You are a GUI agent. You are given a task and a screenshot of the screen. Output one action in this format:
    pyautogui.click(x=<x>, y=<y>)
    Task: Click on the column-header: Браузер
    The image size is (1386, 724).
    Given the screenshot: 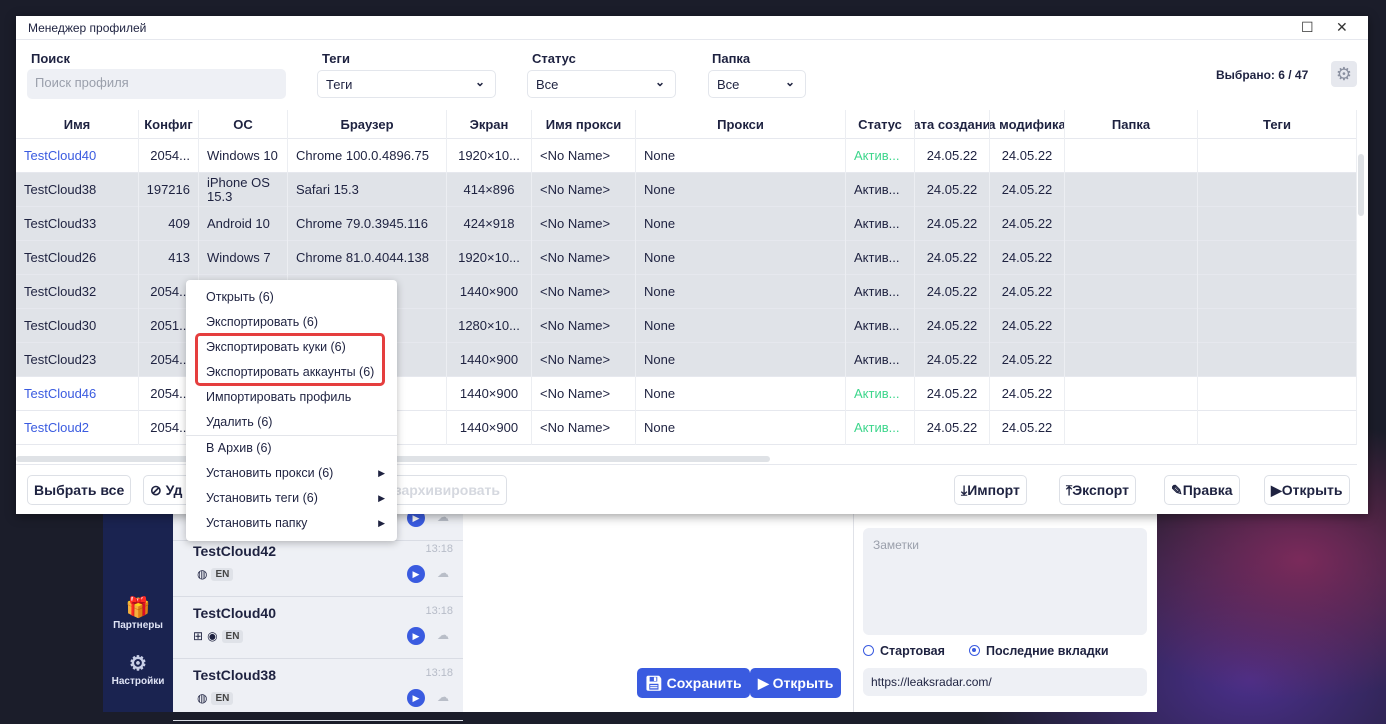 What is the action you would take?
    pyautogui.click(x=367, y=124)
    